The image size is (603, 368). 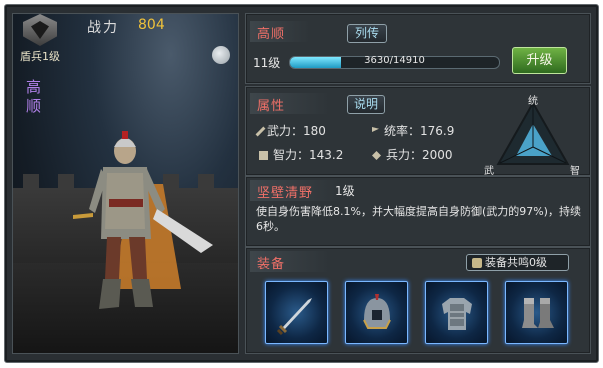 I want to click on equip-slot-armor, so click(x=456, y=312).